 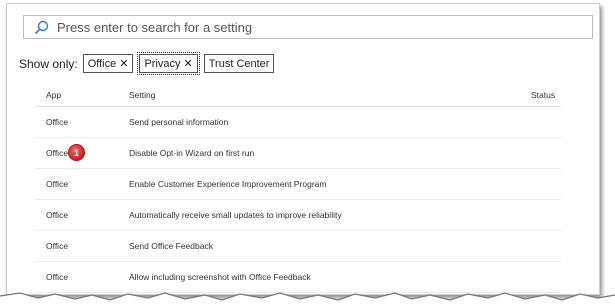 I want to click on table-header-row: App Setting Status, so click(x=298, y=95).